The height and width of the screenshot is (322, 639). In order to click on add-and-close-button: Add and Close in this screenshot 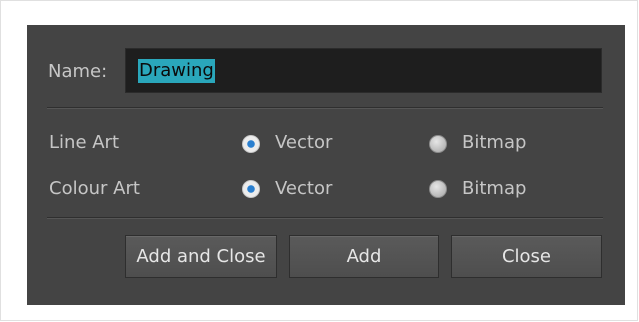, I will do `click(201, 256)`.